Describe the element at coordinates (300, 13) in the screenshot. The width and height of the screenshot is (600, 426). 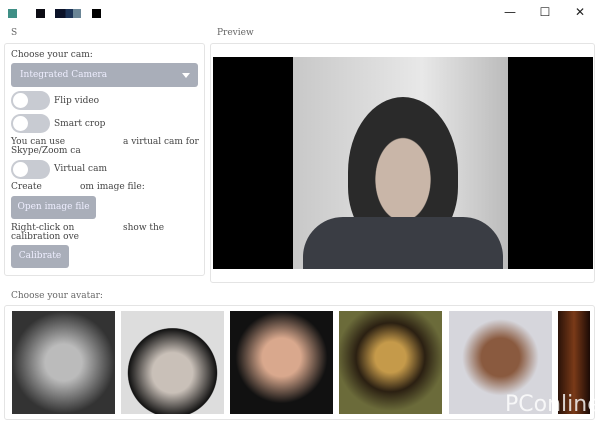
I see `title-bar: — ☐ ✕` at that location.